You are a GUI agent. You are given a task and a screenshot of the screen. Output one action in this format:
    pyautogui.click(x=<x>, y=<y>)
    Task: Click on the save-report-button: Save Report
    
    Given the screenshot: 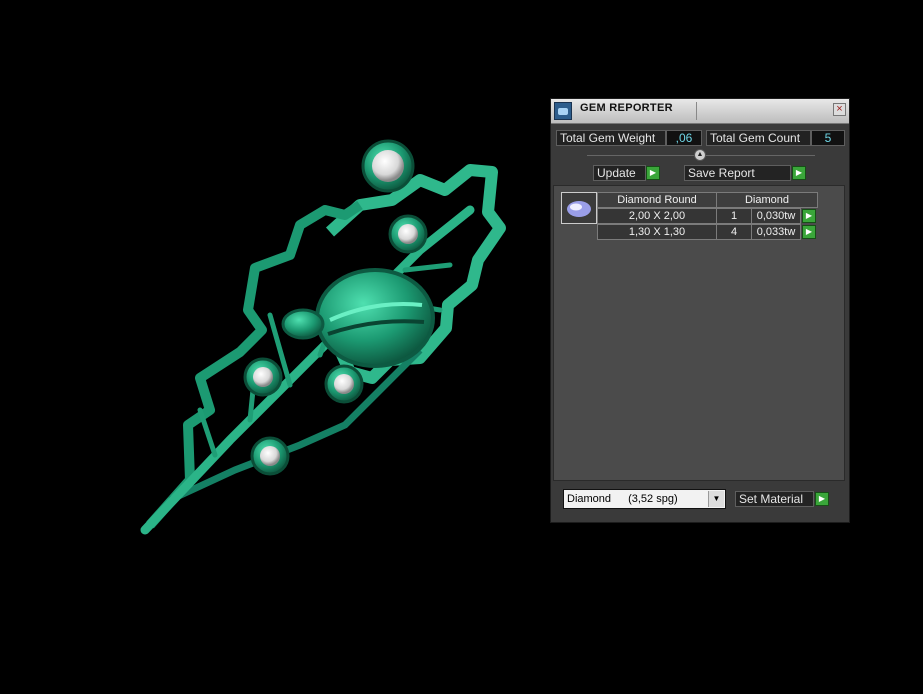 What is the action you would take?
    pyautogui.click(x=737, y=173)
    